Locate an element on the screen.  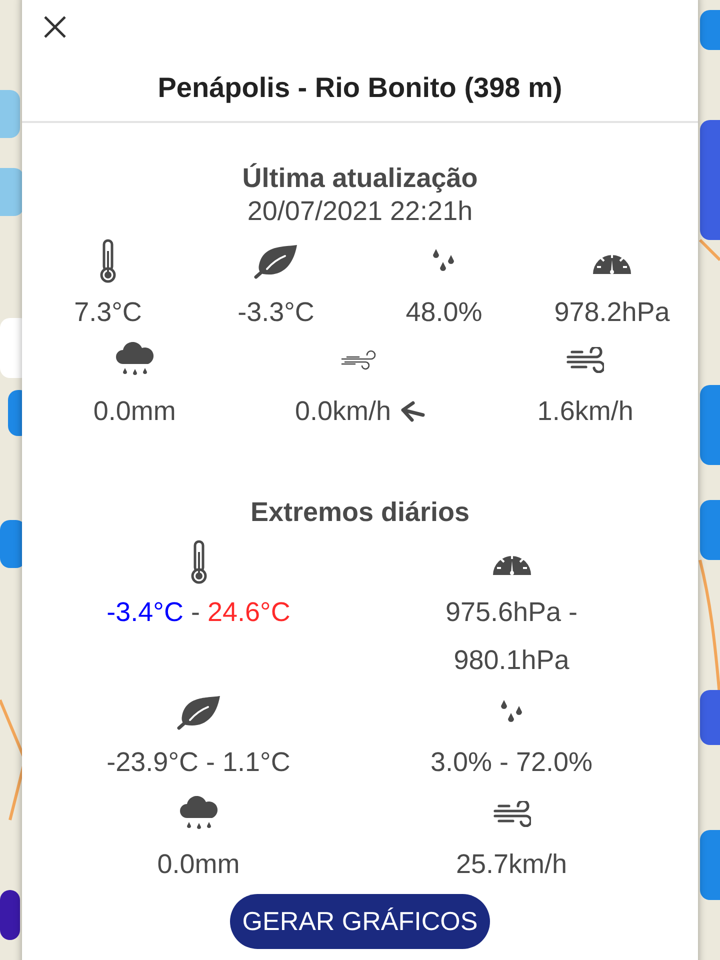
dialog-title: Penápolis - Rio Bonito (398 m) is located at coordinates (360, 88).